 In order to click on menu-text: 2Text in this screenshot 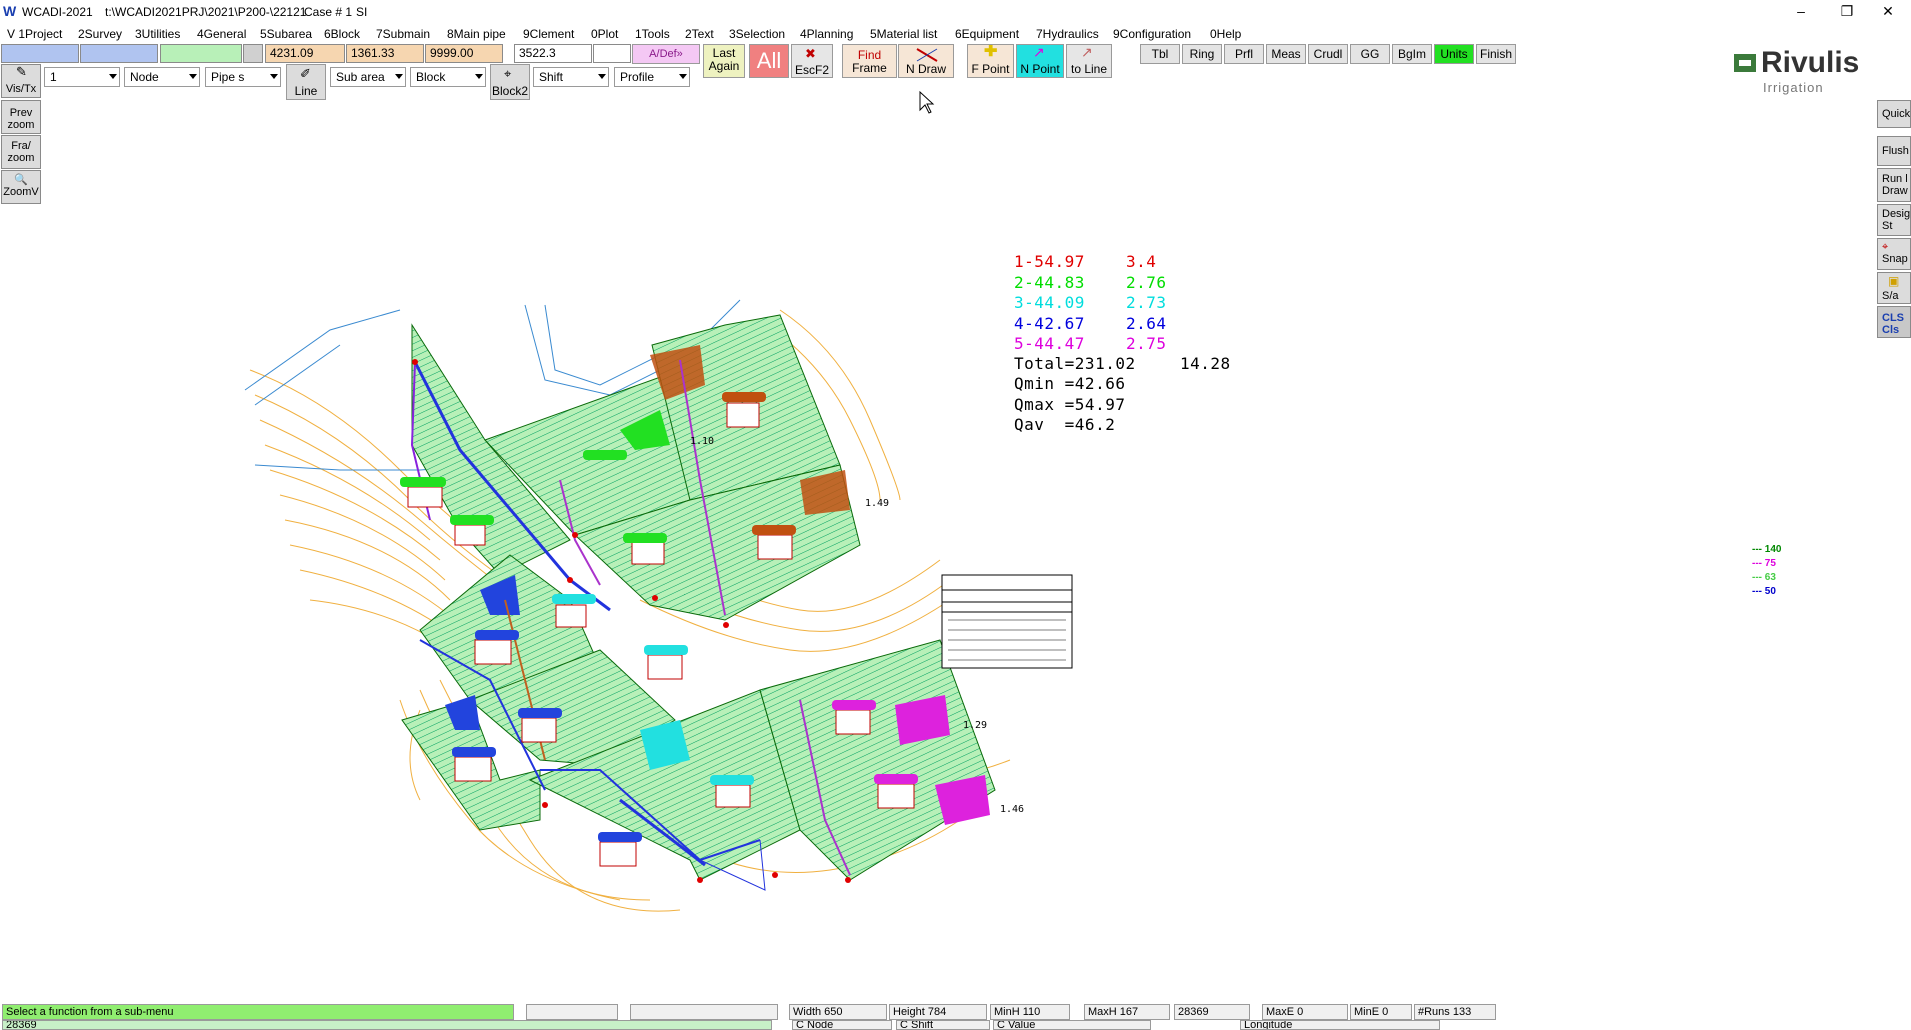, I will do `click(699, 34)`.